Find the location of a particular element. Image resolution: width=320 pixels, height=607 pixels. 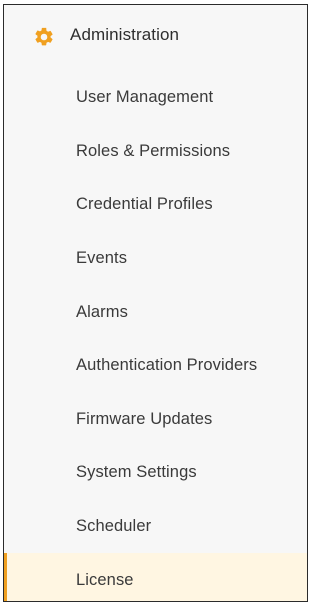

menu-item-events: Events is located at coordinates (155, 259).